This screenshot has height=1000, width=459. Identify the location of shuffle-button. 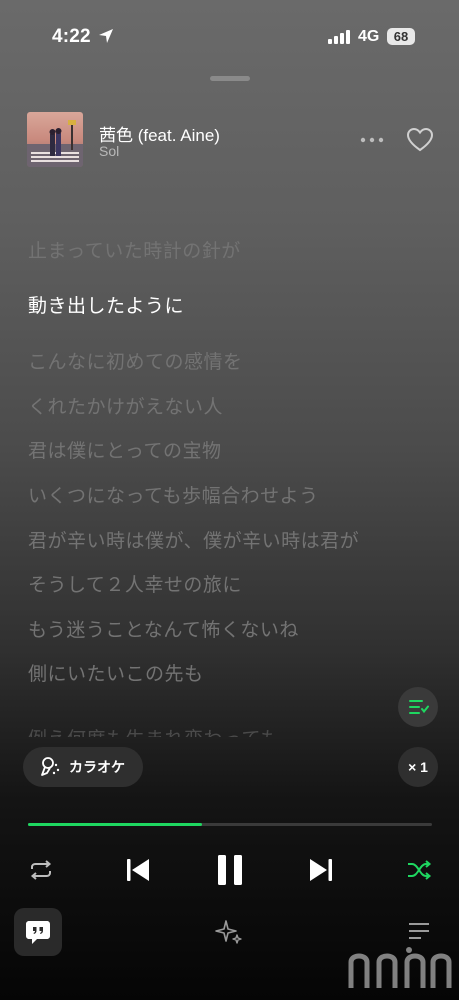
(419, 870).